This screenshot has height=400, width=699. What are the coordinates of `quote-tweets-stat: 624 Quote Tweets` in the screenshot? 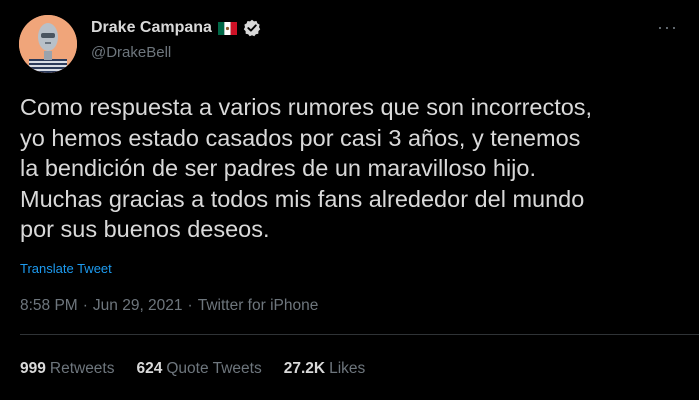 It's located at (199, 369).